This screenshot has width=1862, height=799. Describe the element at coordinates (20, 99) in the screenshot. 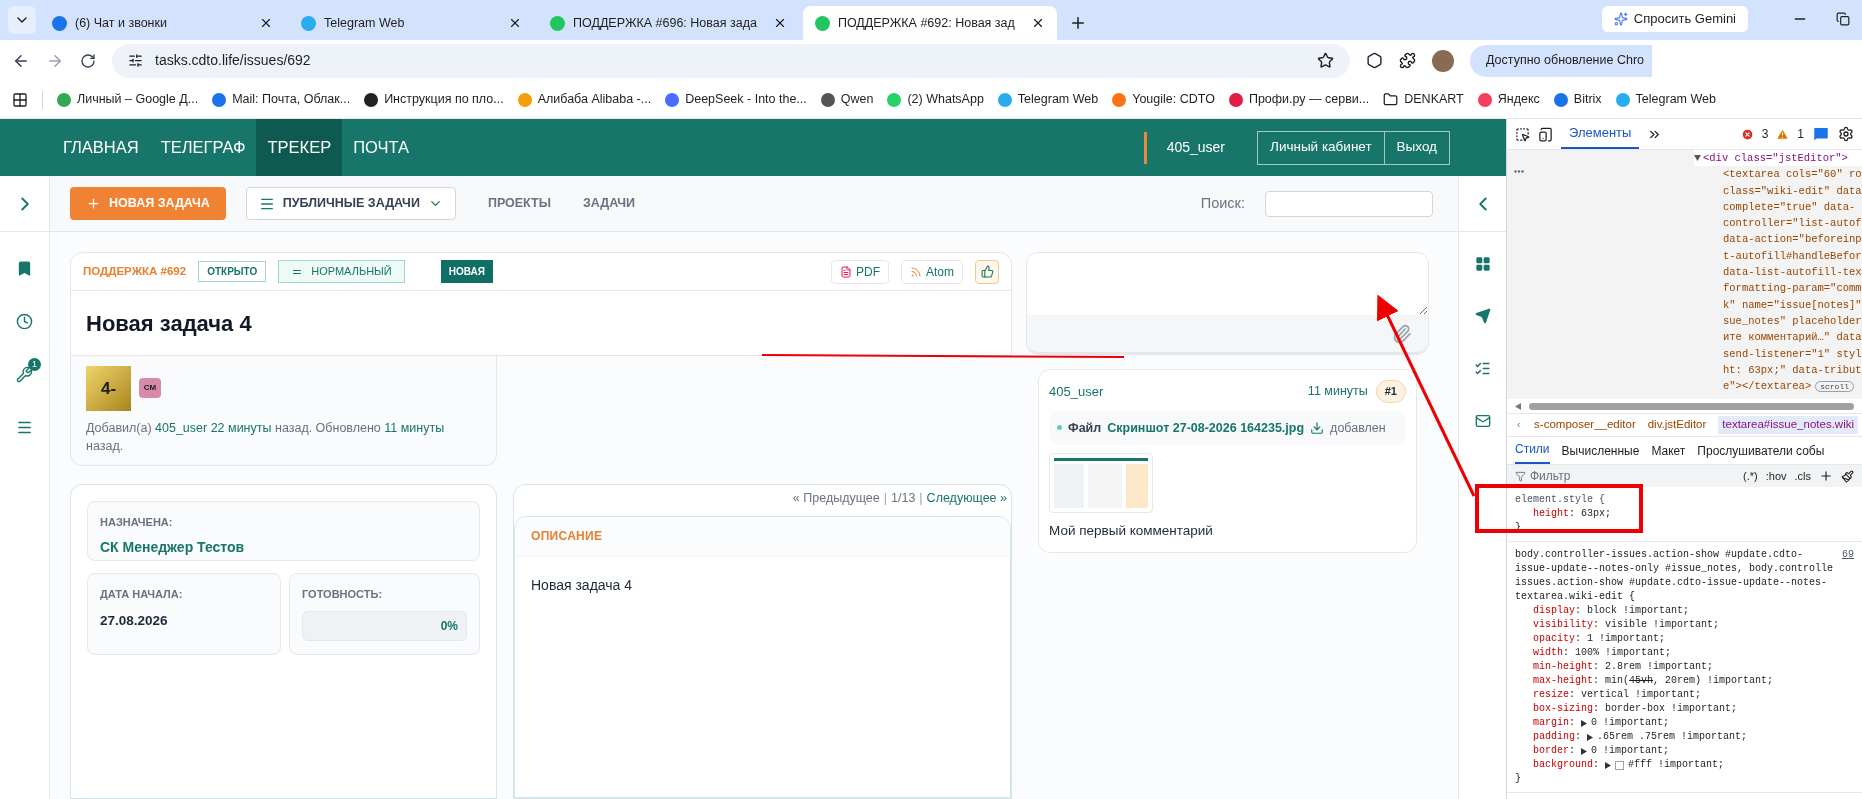

I see `apps-icon` at that location.